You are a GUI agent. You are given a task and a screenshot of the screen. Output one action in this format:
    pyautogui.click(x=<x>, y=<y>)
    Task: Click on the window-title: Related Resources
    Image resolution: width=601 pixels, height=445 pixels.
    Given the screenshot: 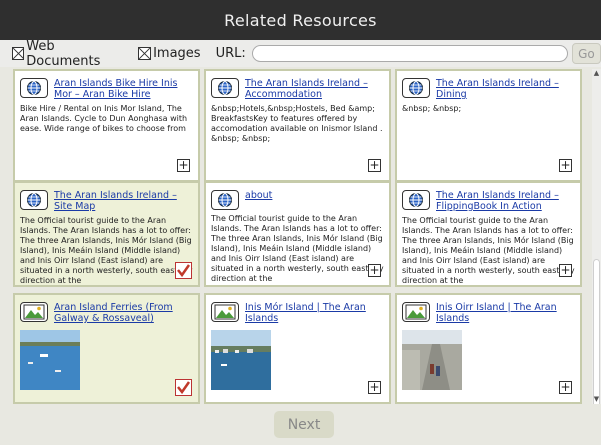 What is the action you would take?
    pyautogui.click(x=300, y=20)
    